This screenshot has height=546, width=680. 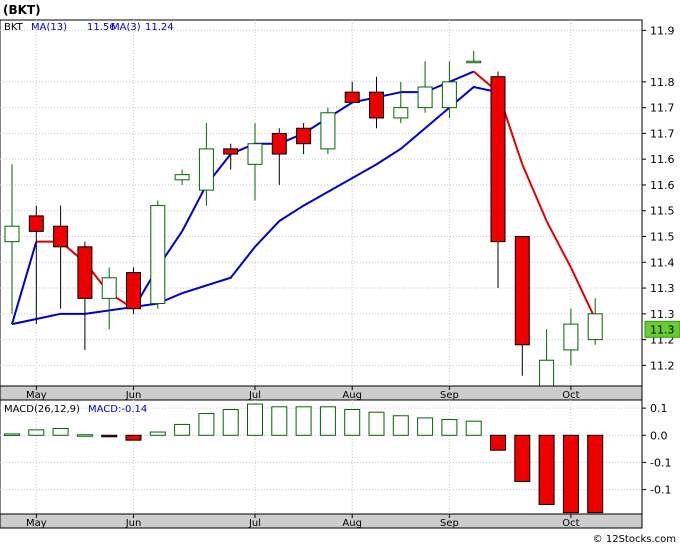 What do you see at coordinates (36, 523) in the screenshot?
I see `macd-x-tick-label: May` at bounding box center [36, 523].